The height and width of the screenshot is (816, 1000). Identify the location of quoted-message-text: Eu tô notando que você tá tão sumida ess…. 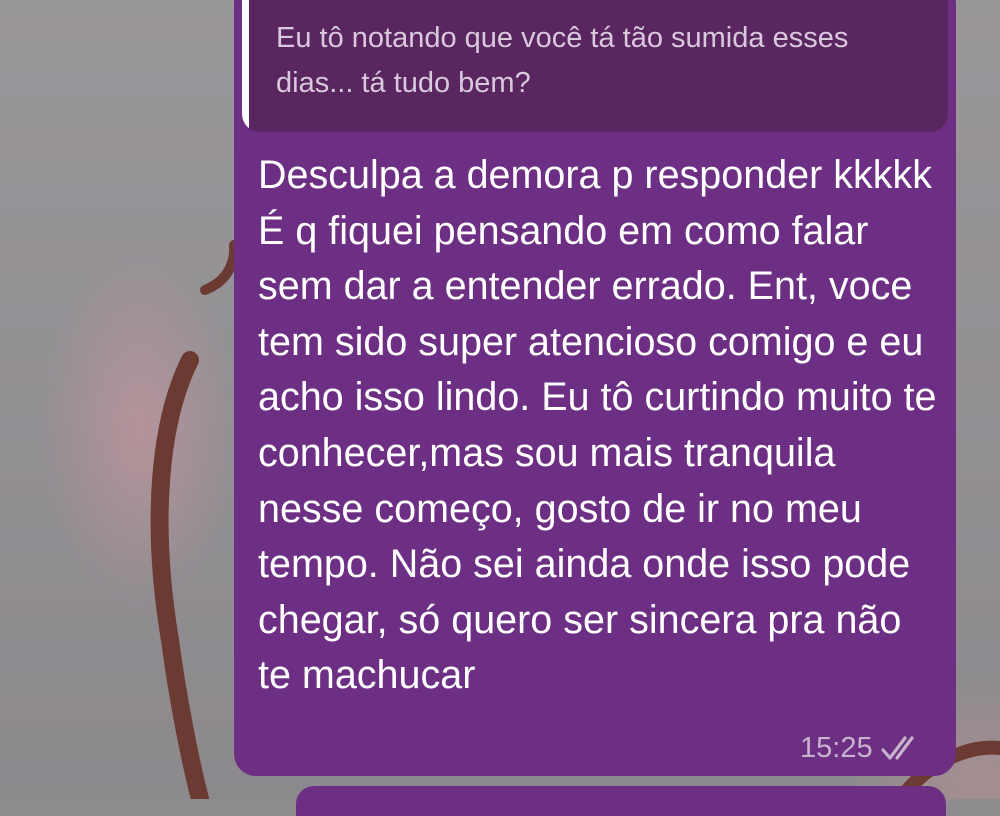
(562, 60).